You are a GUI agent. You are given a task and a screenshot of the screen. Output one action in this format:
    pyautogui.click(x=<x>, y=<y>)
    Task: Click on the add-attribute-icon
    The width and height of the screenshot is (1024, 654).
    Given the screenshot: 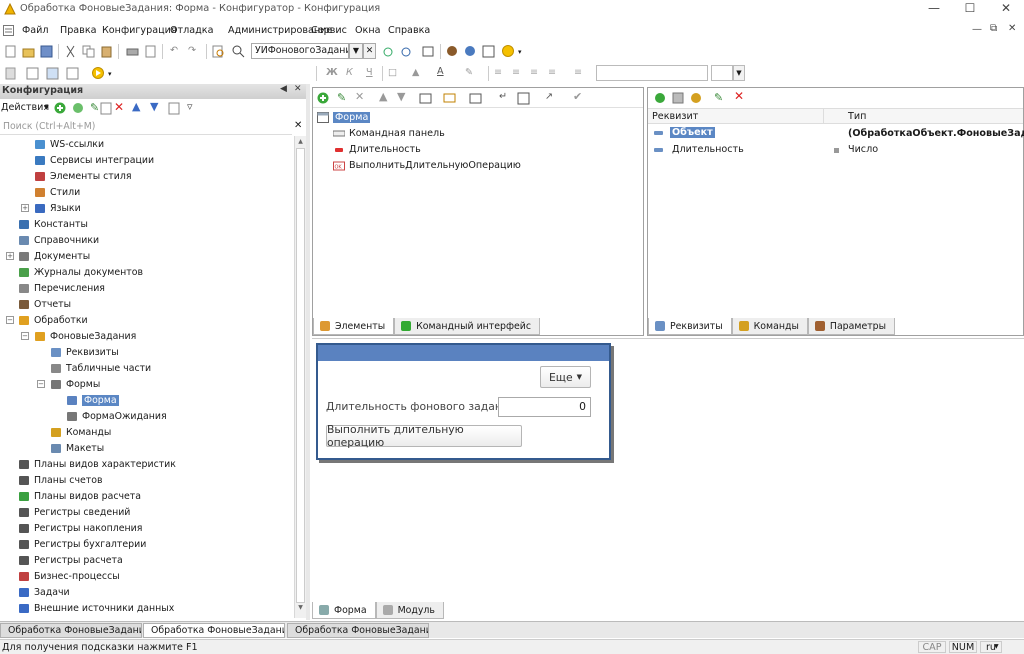 What is the action you would take?
    pyautogui.click(x=660, y=98)
    